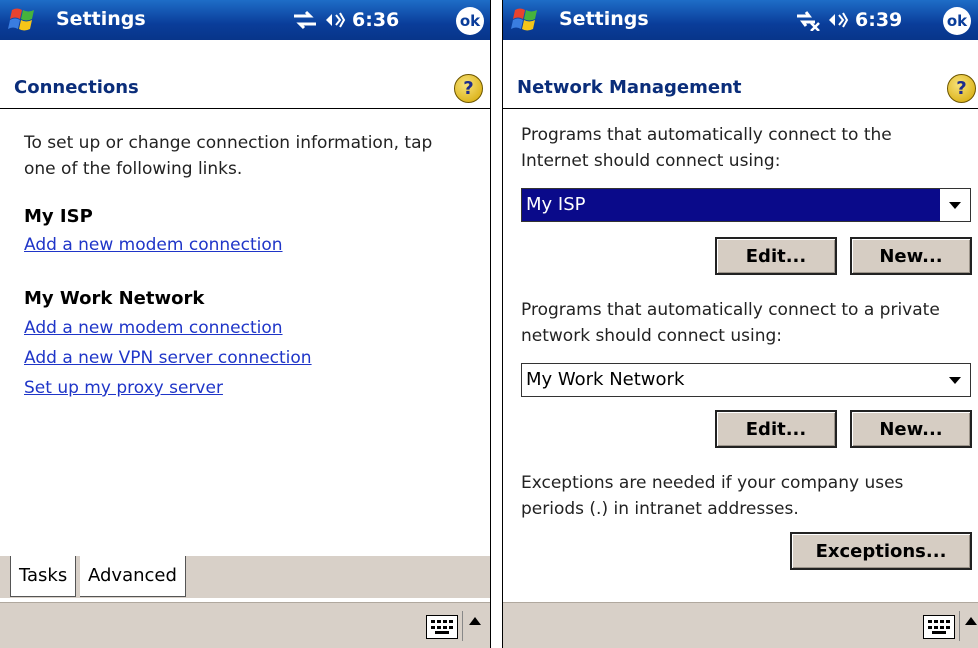 This screenshot has height=648, width=978. I want to click on tab-tasks: Tasks, so click(43, 576).